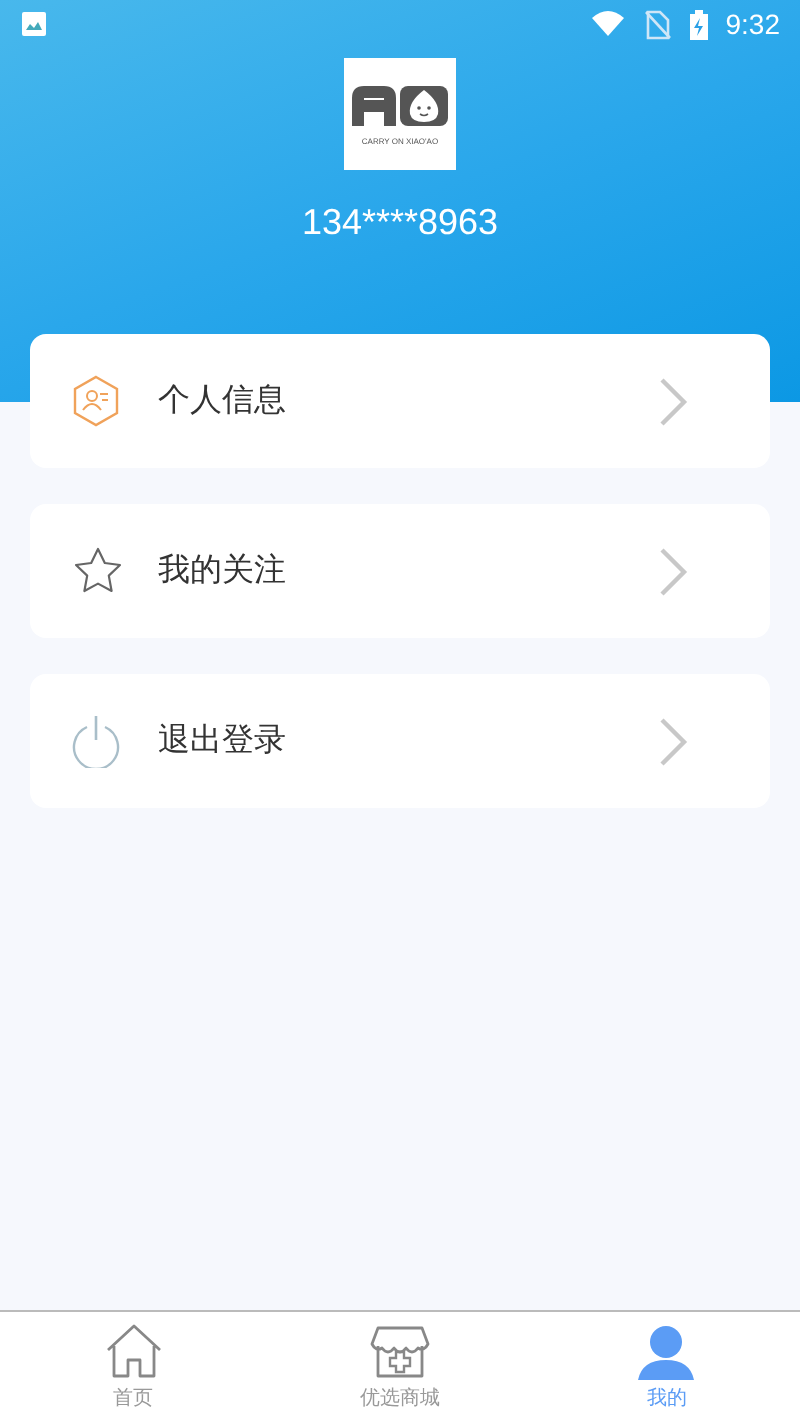 The width and height of the screenshot is (800, 1422). What do you see at coordinates (34, 24) in the screenshot?
I see `image-notification-icon` at bounding box center [34, 24].